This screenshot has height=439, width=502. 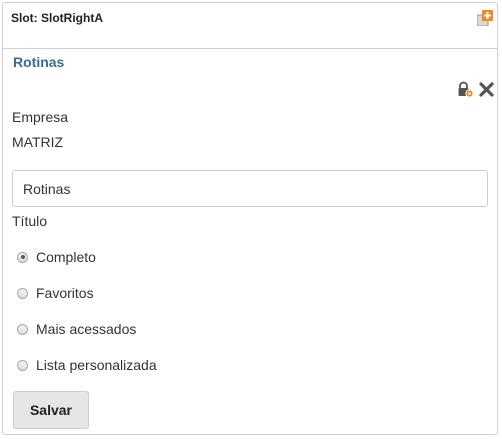 What do you see at coordinates (86, 329) in the screenshot?
I see `radio-label: Mais acessados` at bounding box center [86, 329].